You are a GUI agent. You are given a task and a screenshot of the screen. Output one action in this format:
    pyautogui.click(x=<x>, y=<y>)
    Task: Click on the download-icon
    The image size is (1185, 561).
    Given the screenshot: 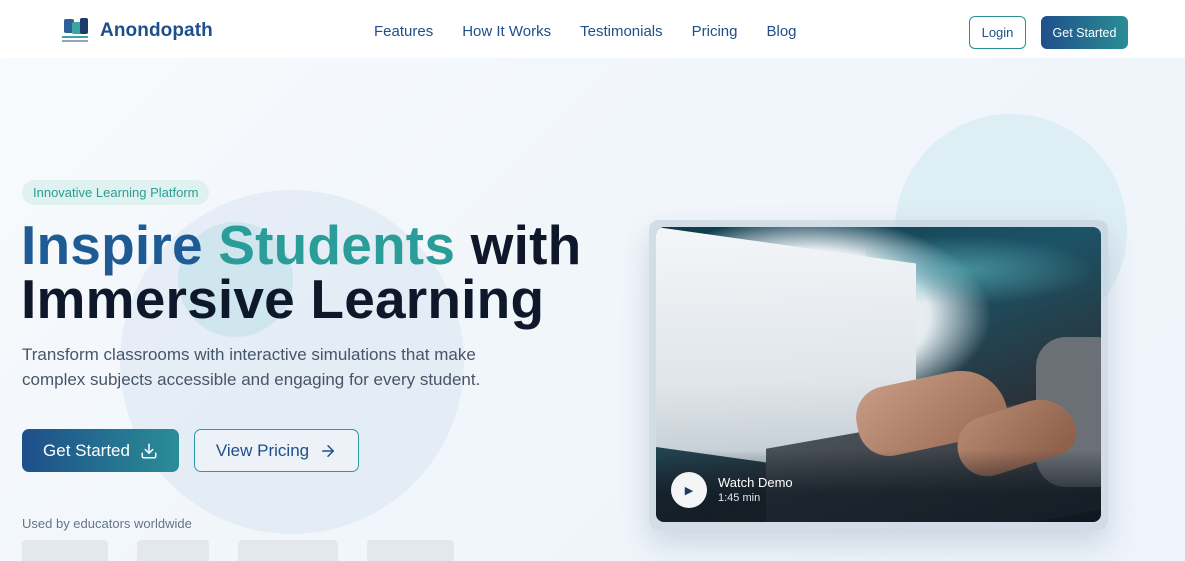 What is the action you would take?
    pyautogui.click(x=149, y=450)
    